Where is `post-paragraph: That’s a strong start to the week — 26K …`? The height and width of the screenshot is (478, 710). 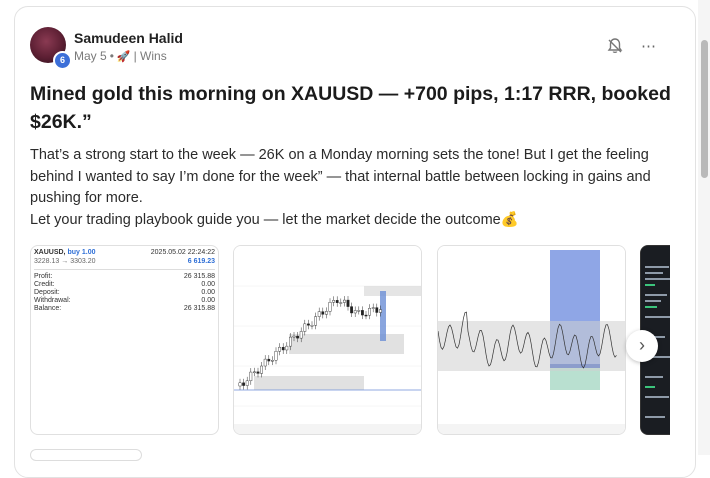 post-paragraph: That’s a strong start to the week — 26K … is located at coordinates (340, 176).